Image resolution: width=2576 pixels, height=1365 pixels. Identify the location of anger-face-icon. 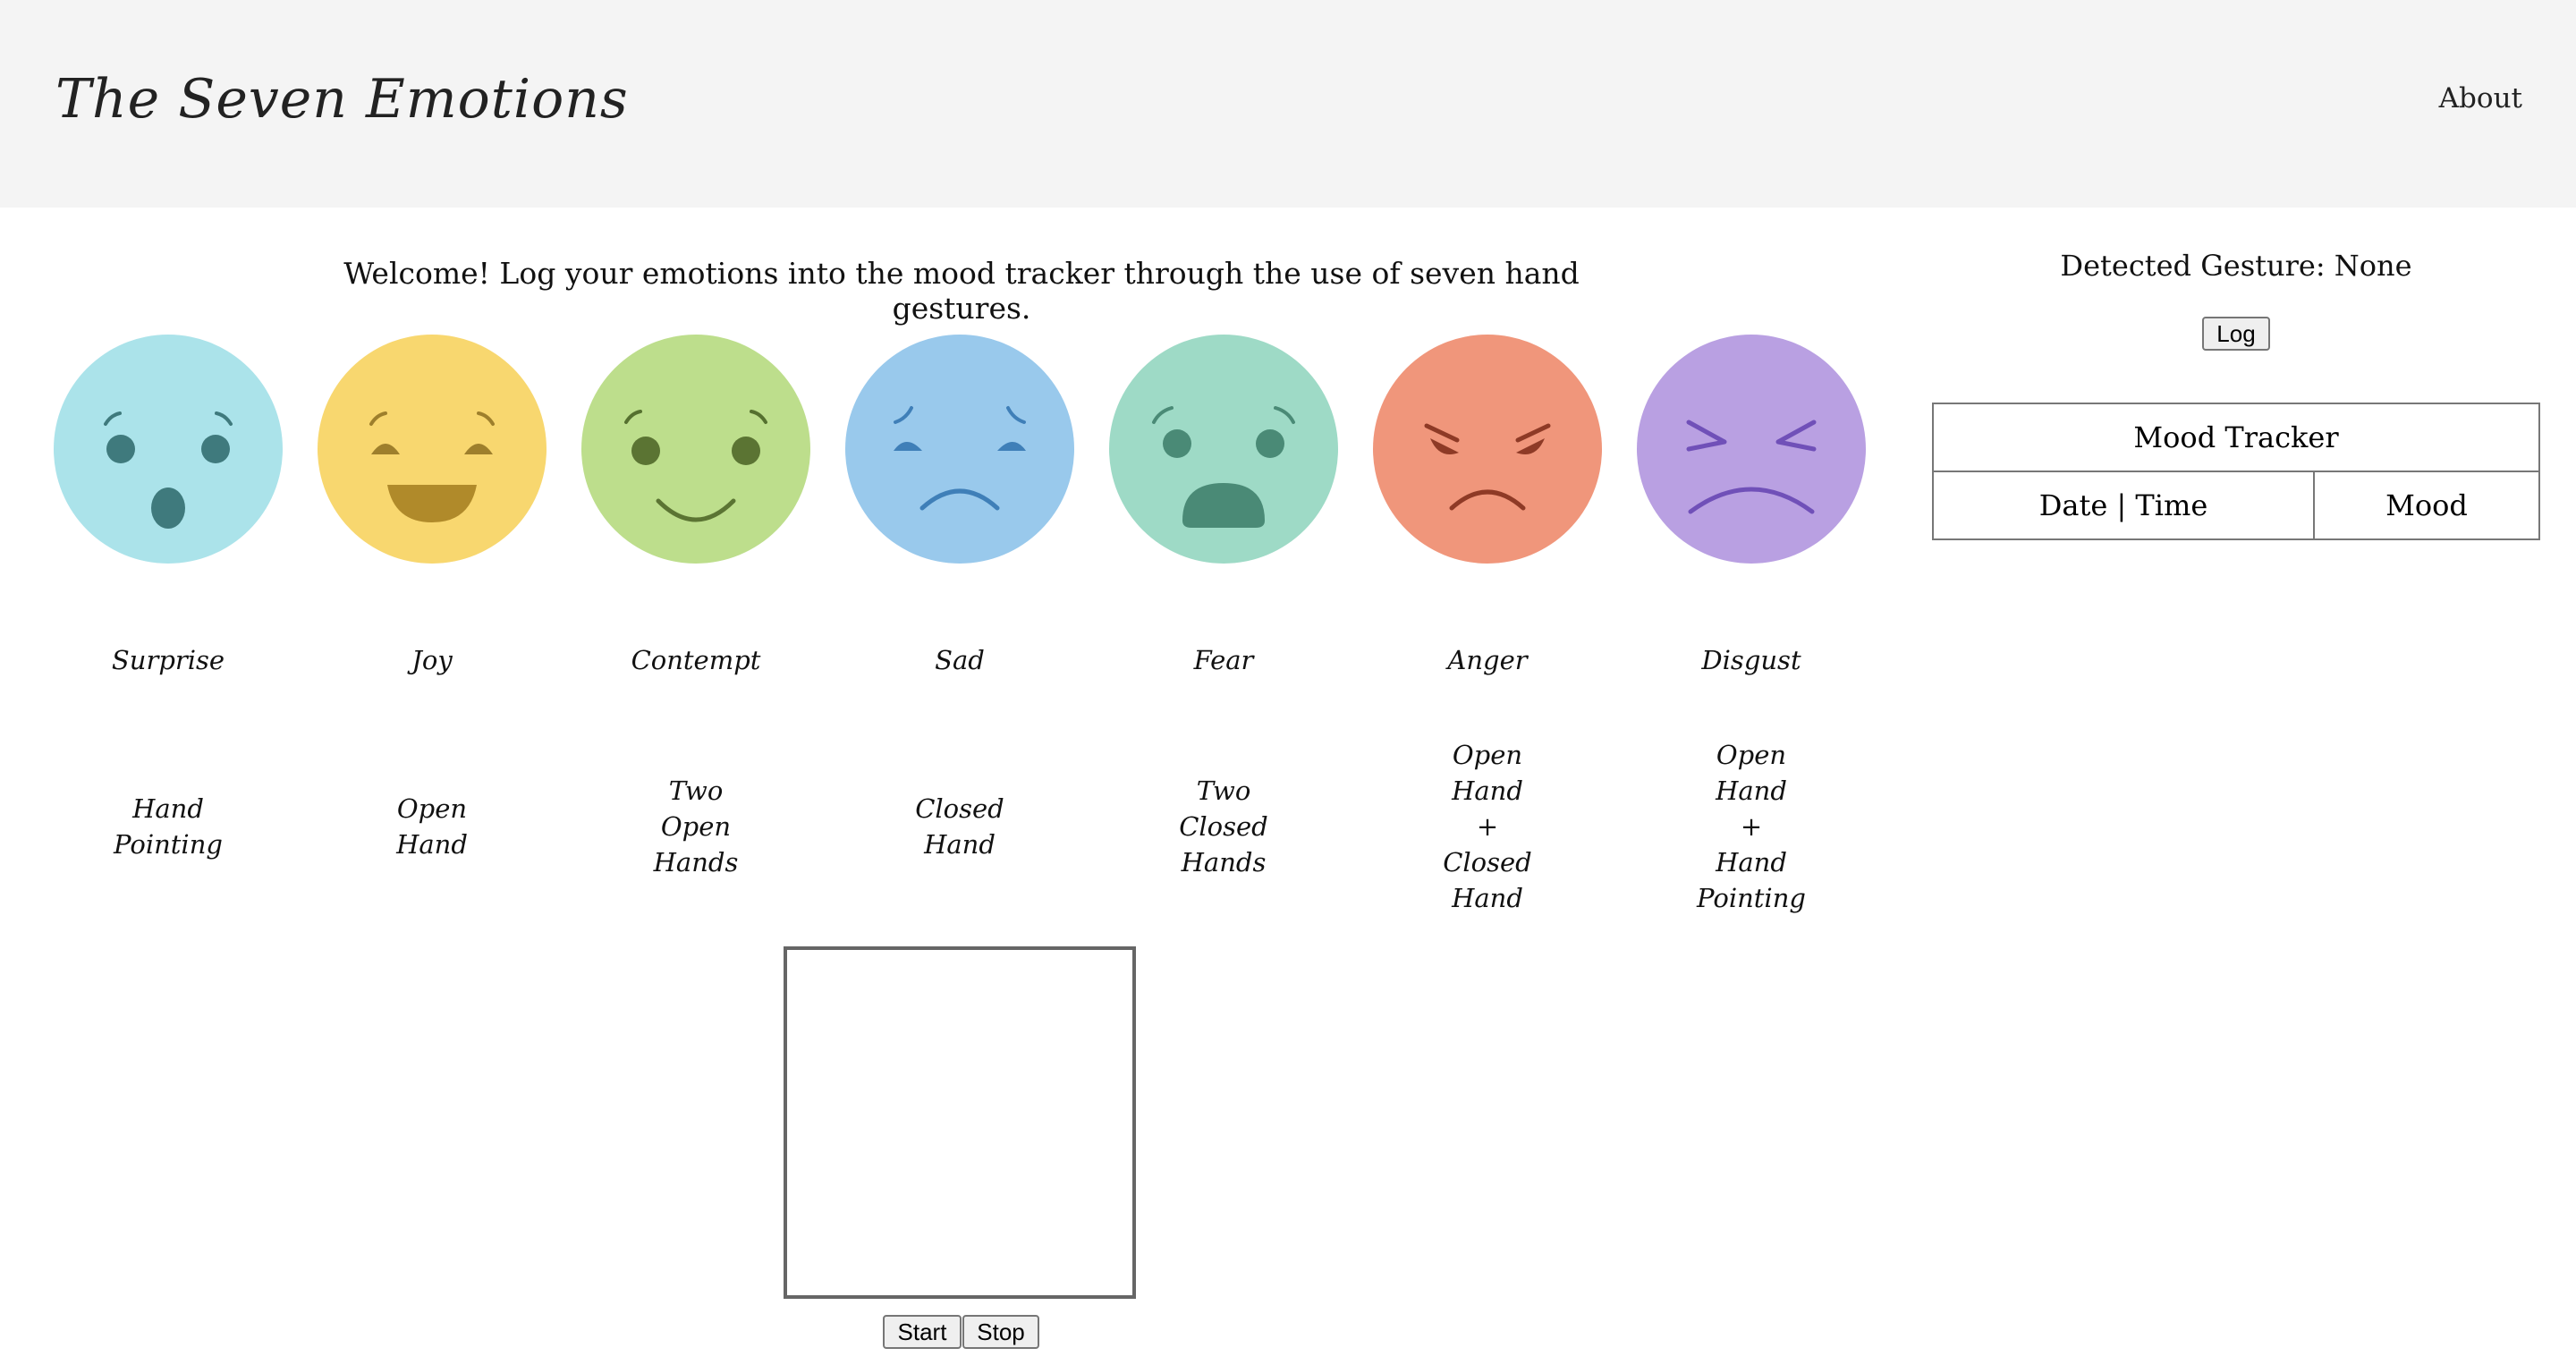
(1487, 449).